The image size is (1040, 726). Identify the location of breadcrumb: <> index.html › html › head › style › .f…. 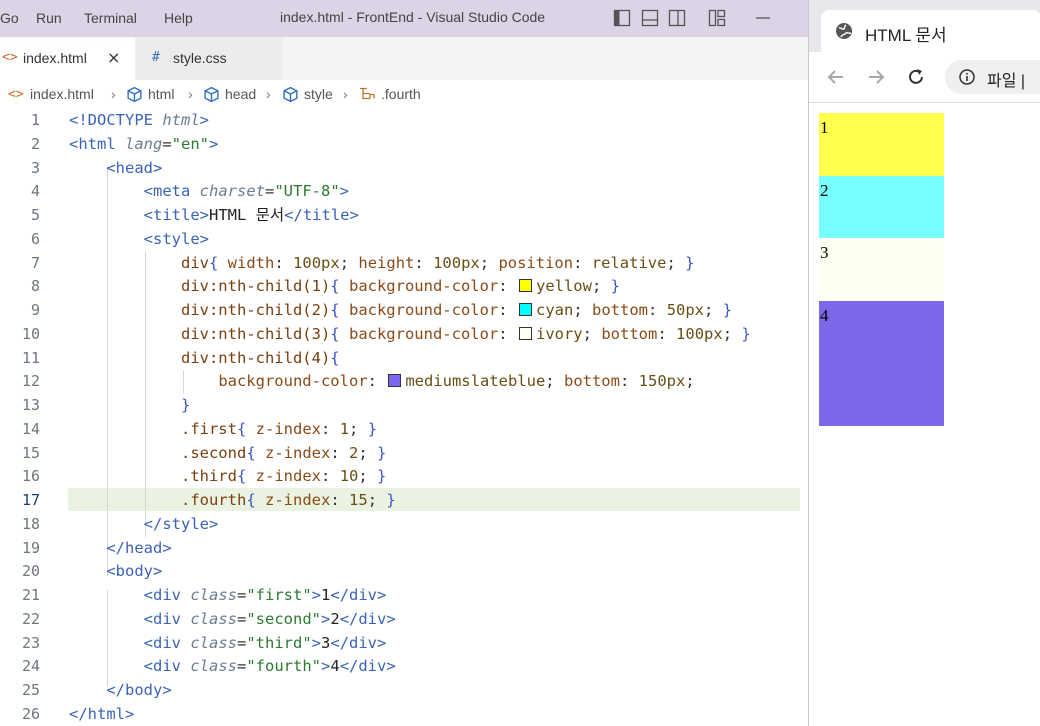
(404, 94).